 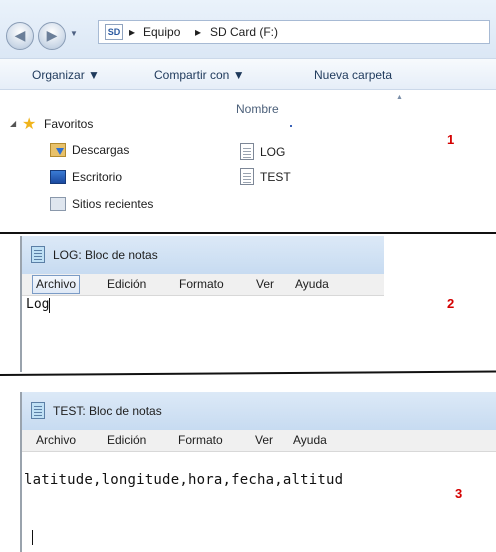 What do you see at coordinates (38, 304) in the screenshot?
I see `editor-text: Log` at bounding box center [38, 304].